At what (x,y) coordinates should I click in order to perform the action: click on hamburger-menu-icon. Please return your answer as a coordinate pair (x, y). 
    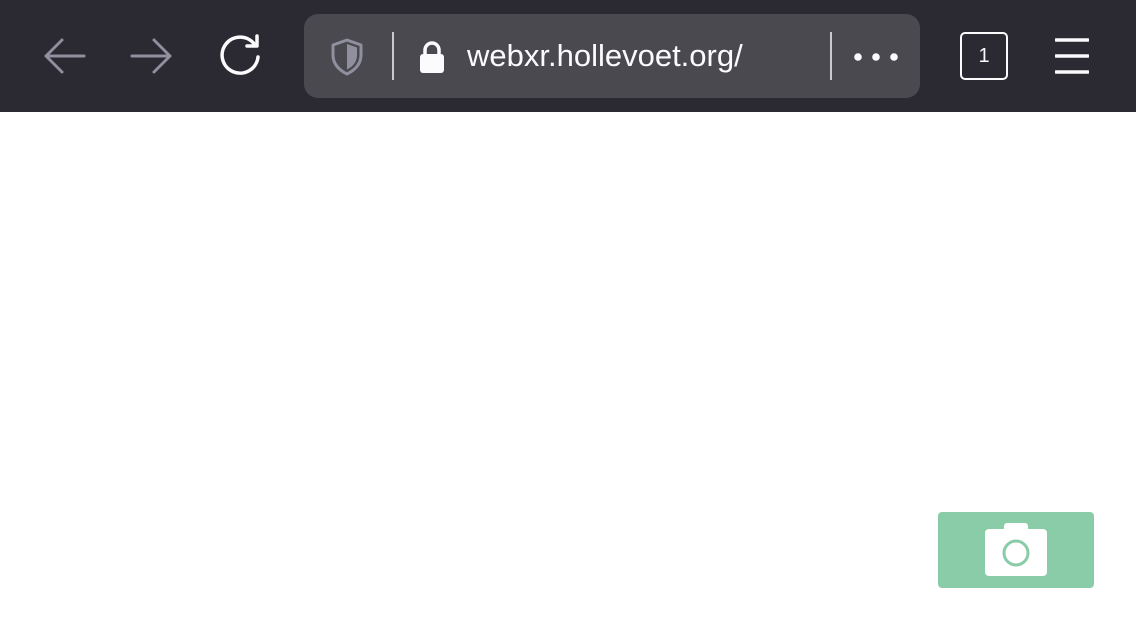
    Looking at the image, I should click on (1072, 56).